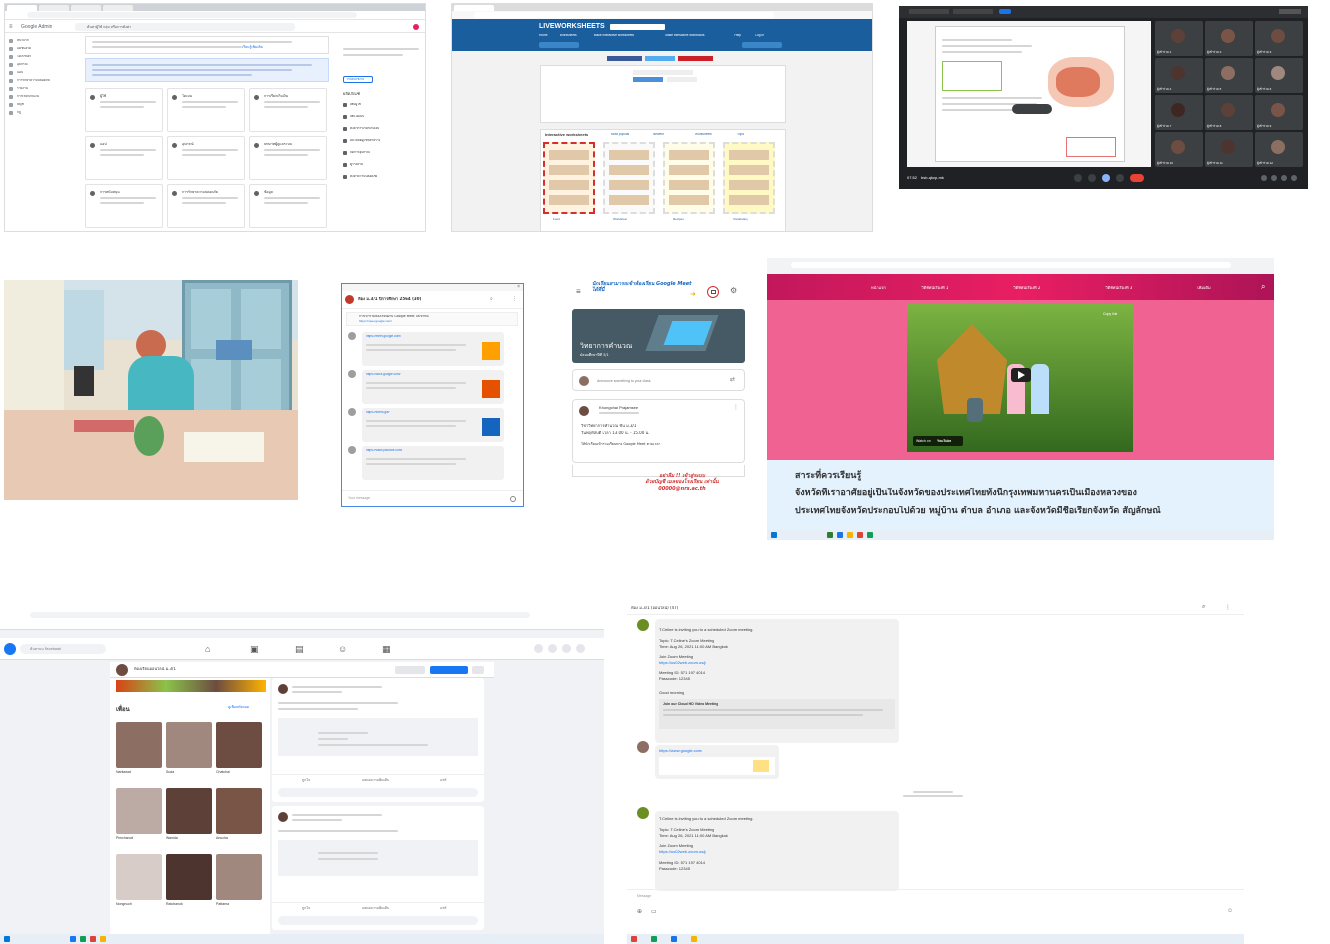  What do you see at coordinates (1179, 112) in the screenshot?
I see `participant-tile: ผู้เข้าร่วม 7` at bounding box center [1179, 112].